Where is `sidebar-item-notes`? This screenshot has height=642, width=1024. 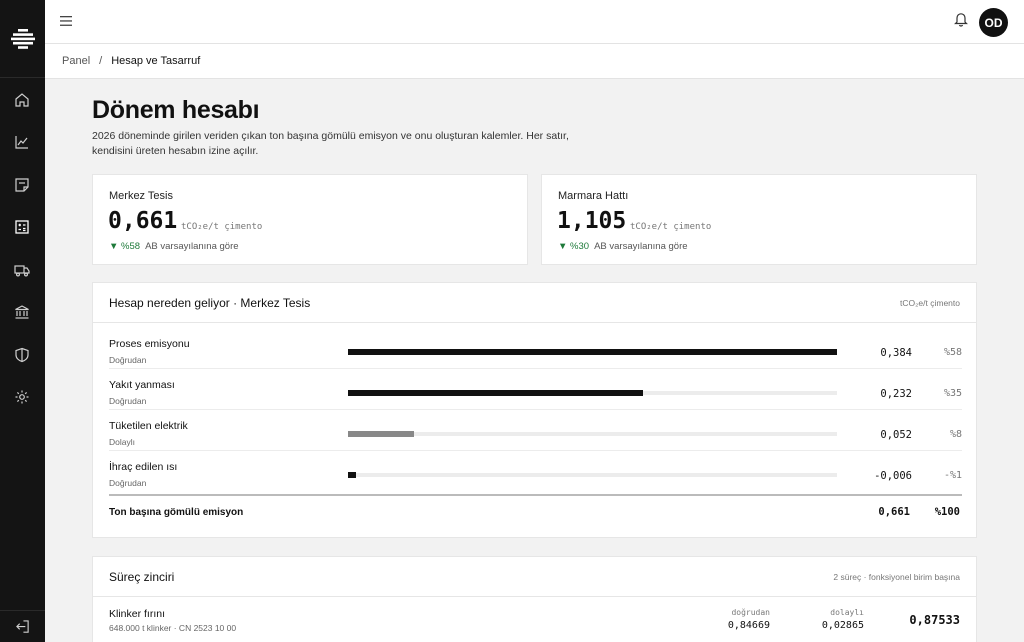 sidebar-item-notes is located at coordinates (22, 185).